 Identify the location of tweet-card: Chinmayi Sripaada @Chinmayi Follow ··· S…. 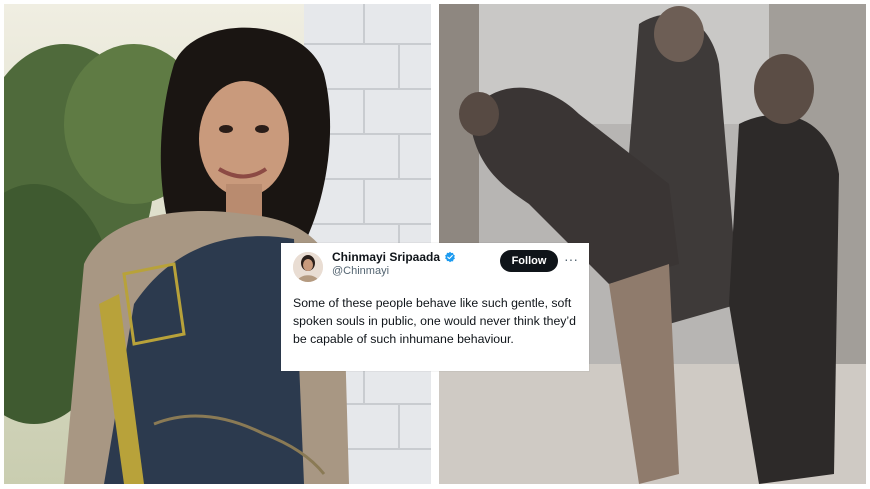
(435, 307).